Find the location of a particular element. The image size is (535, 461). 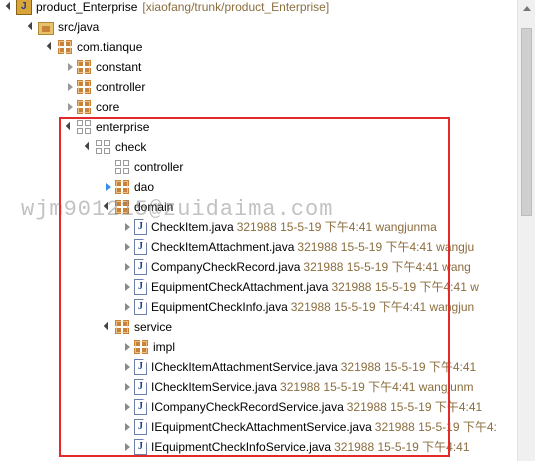

tree-row-src-folder: src/java is located at coordinates (62, 27).